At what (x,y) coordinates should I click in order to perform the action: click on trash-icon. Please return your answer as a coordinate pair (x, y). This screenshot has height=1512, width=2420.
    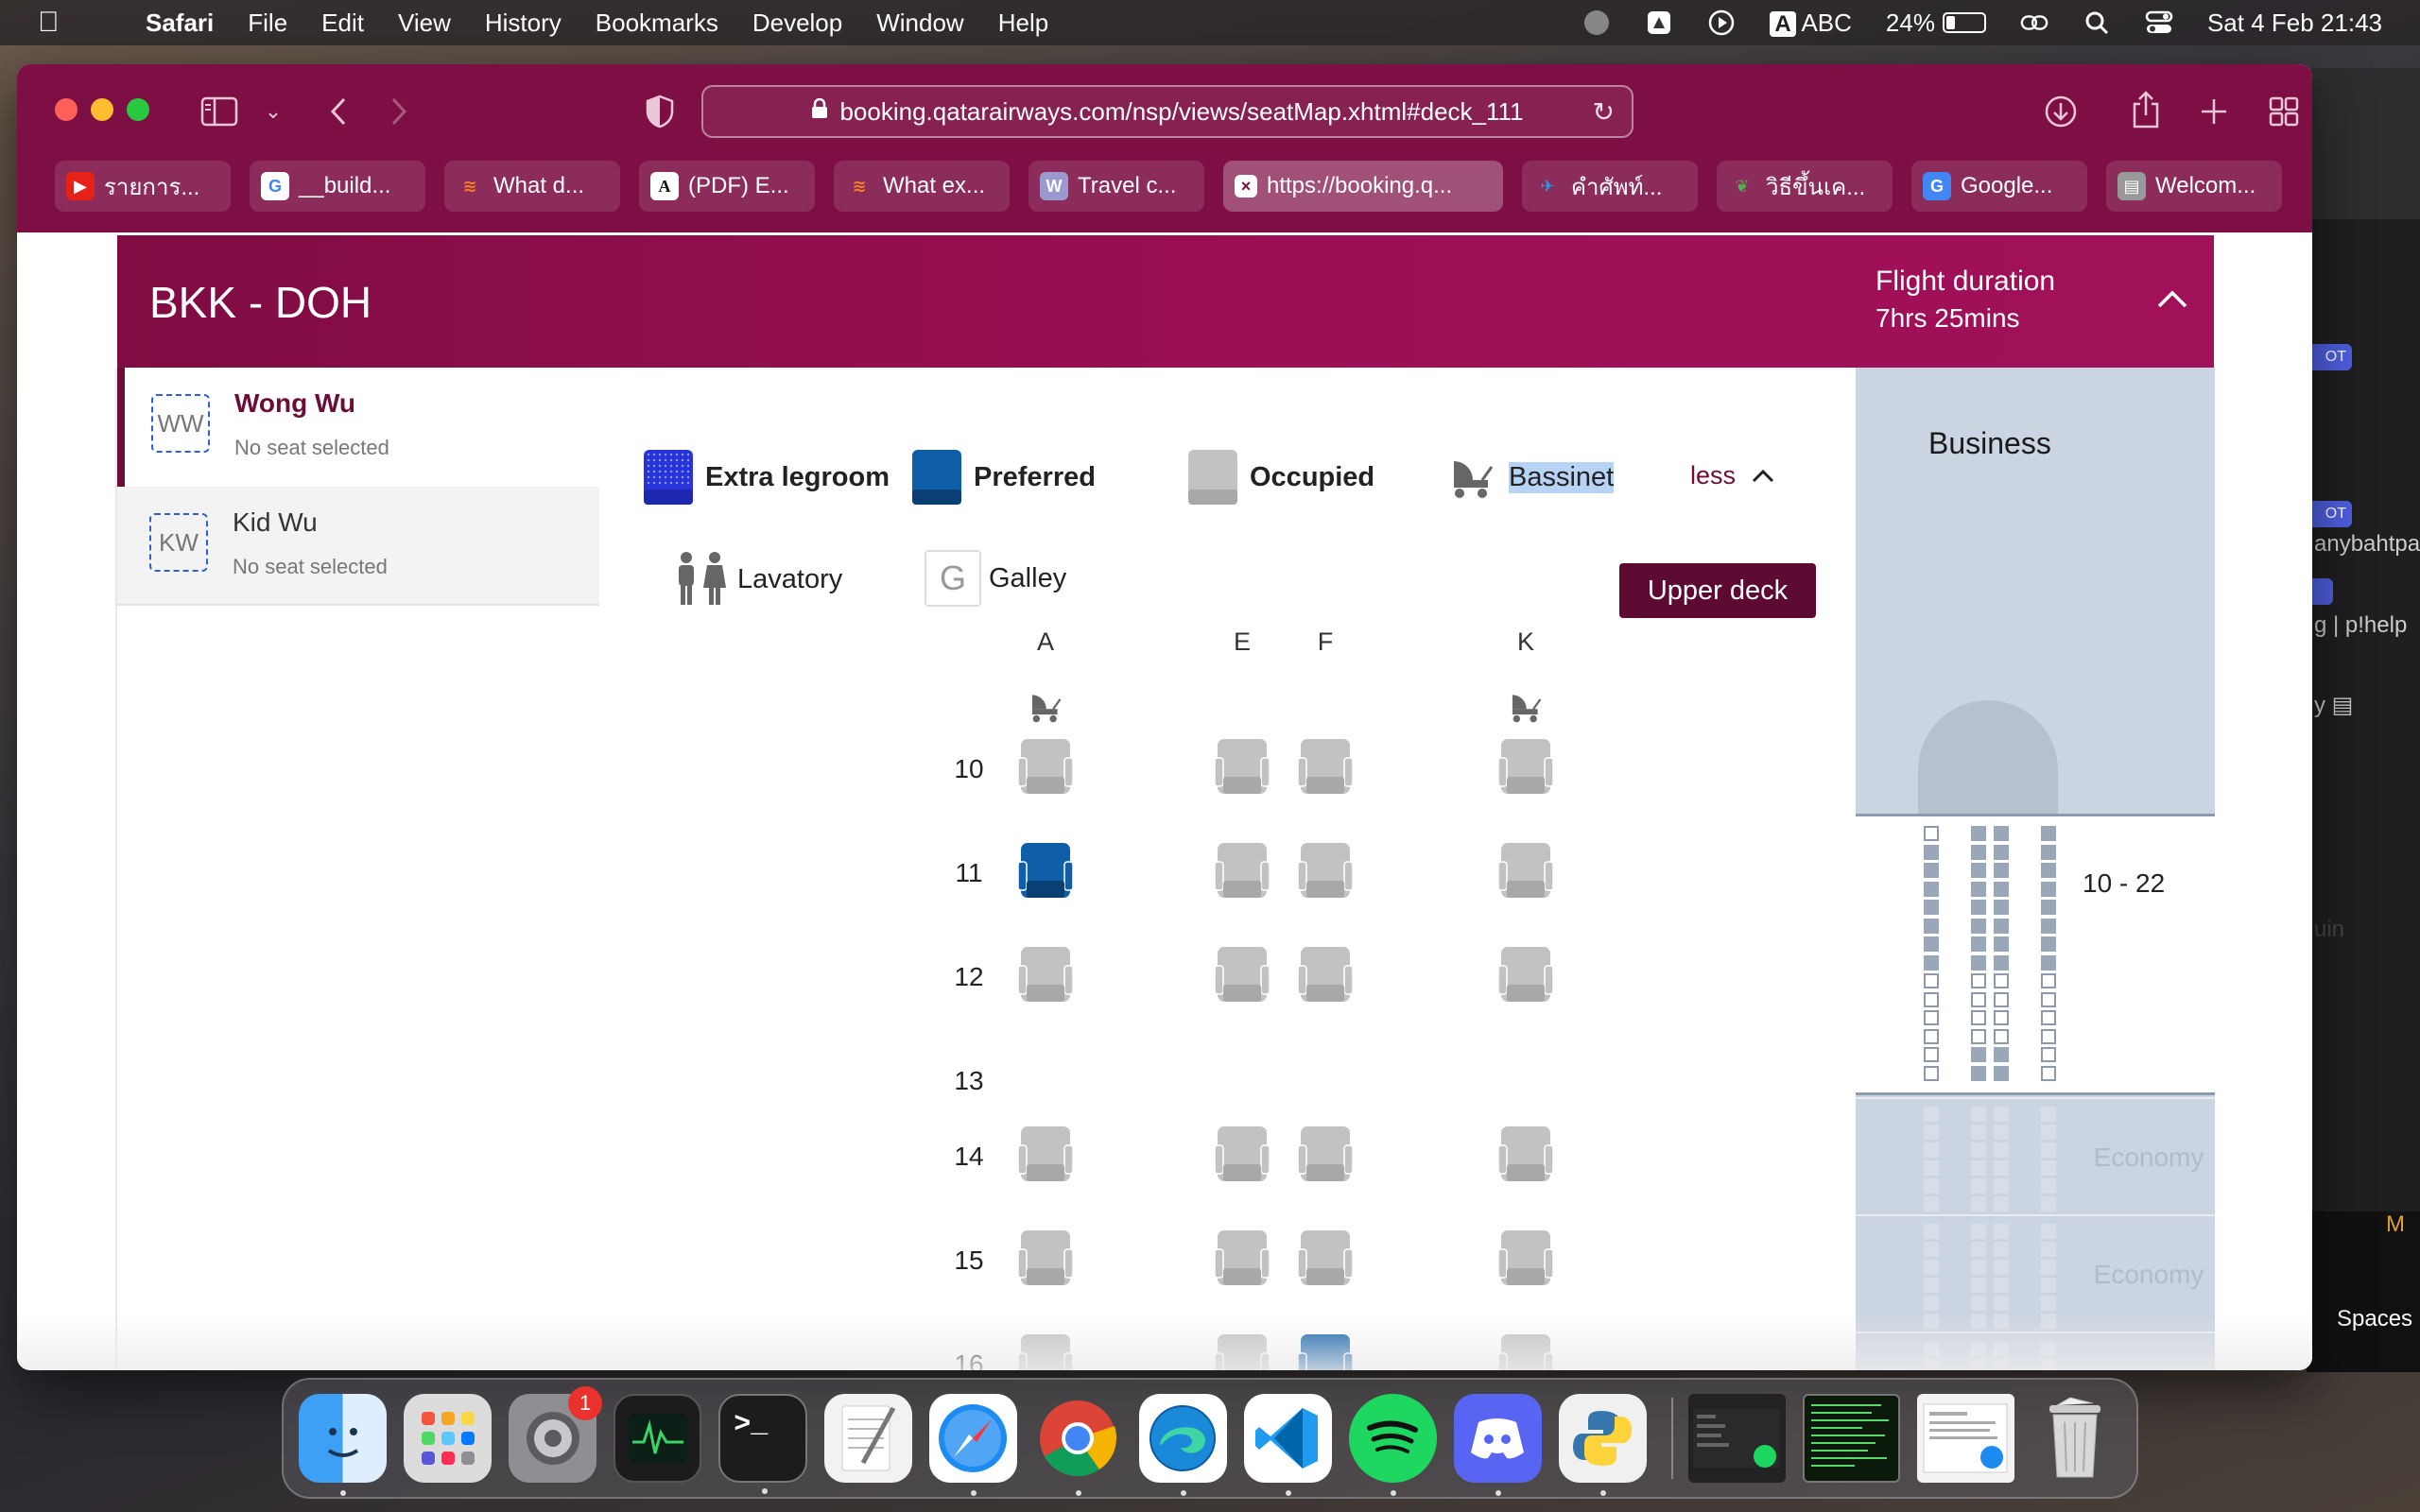
    Looking at the image, I should click on (2075, 1438).